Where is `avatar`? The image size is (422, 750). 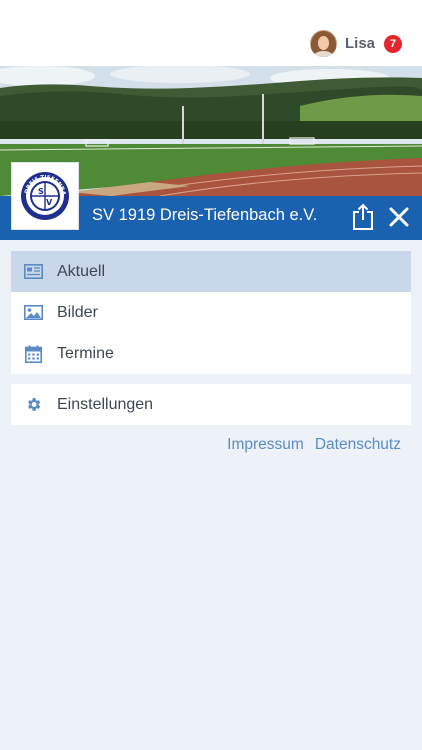
avatar is located at coordinates (323, 43).